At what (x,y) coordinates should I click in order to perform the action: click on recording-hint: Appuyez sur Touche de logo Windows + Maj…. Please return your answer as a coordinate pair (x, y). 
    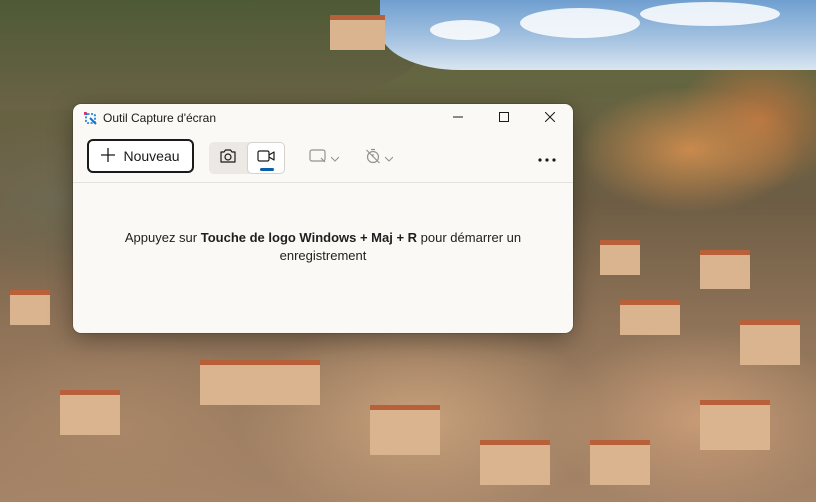
    Looking at the image, I should click on (323, 247).